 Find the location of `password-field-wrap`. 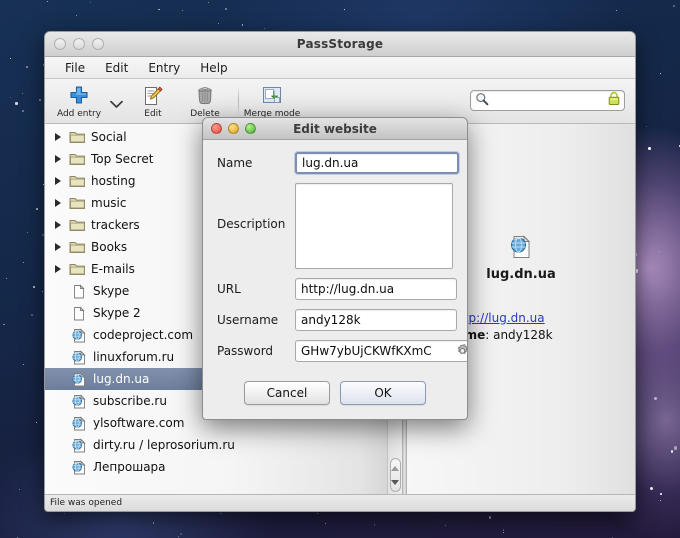

password-field-wrap is located at coordinates (381, 351).